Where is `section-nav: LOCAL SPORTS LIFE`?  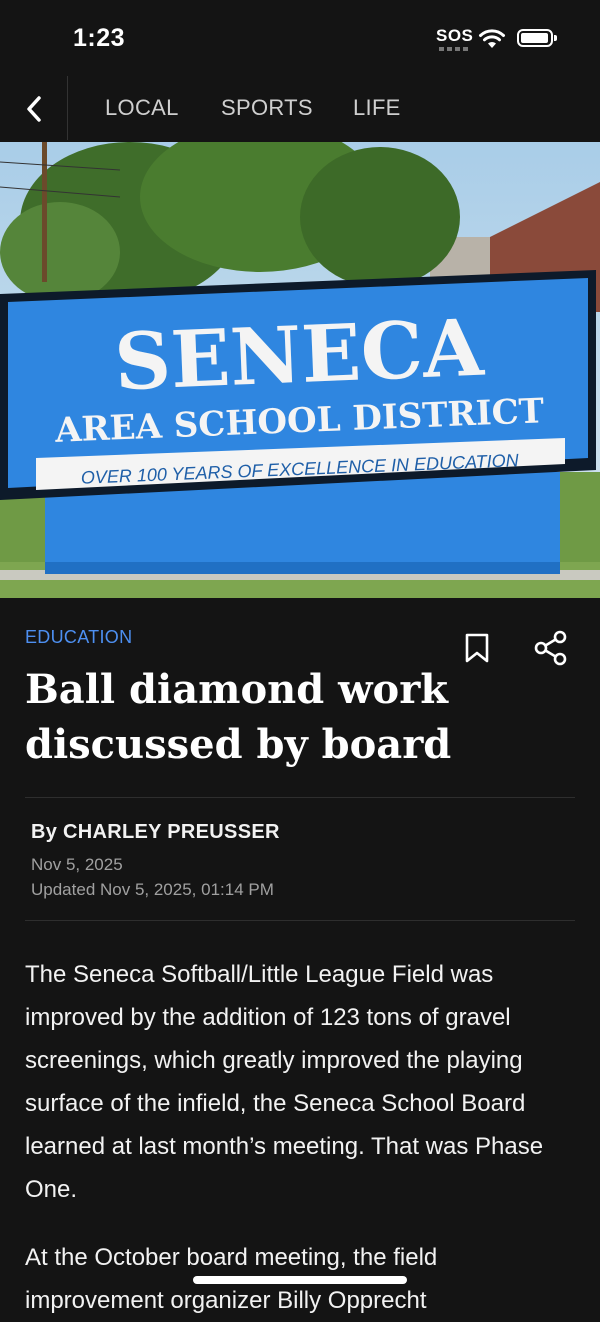 section-nav: LOCAL SPORTS LIFE is located at coordinates (300, 109).